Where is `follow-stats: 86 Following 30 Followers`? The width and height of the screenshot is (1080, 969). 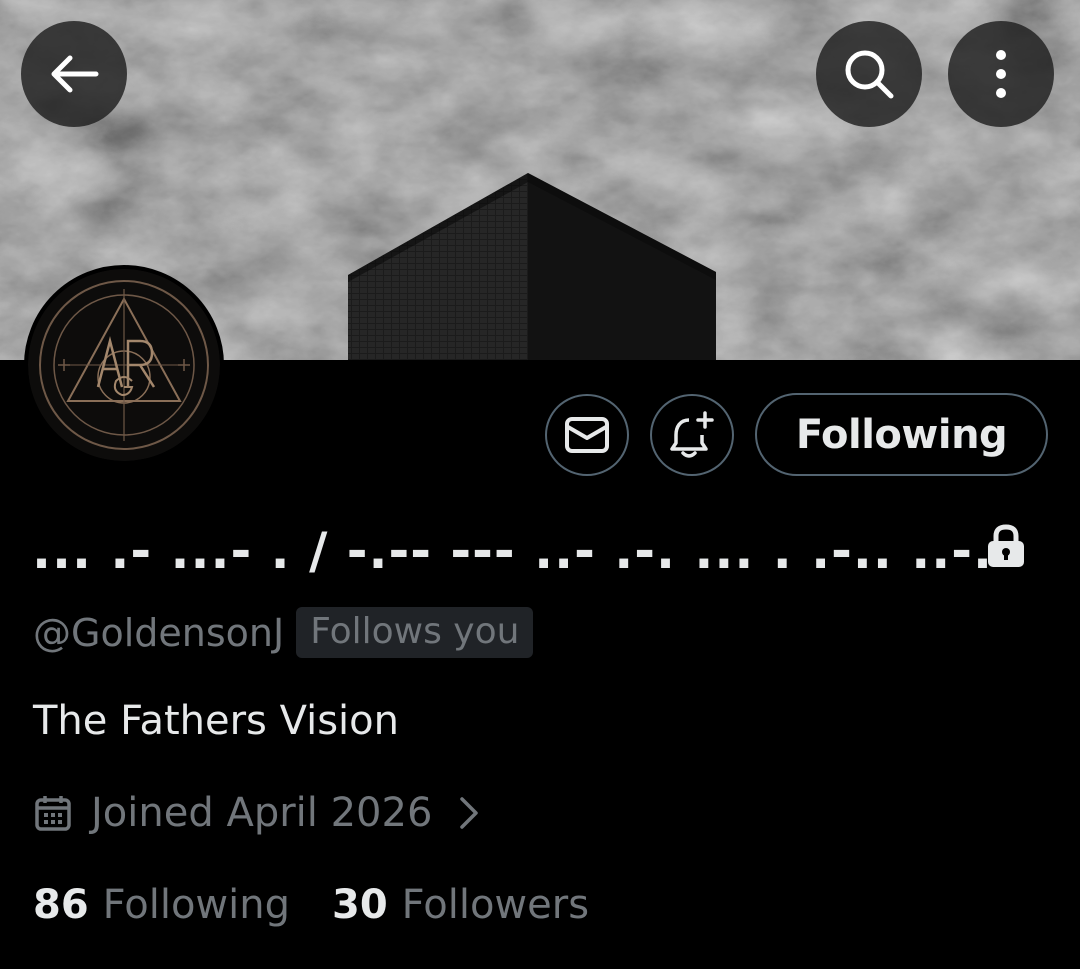
follow-stats: 86 Following 30 Followers is located at coordinates (311, 905).